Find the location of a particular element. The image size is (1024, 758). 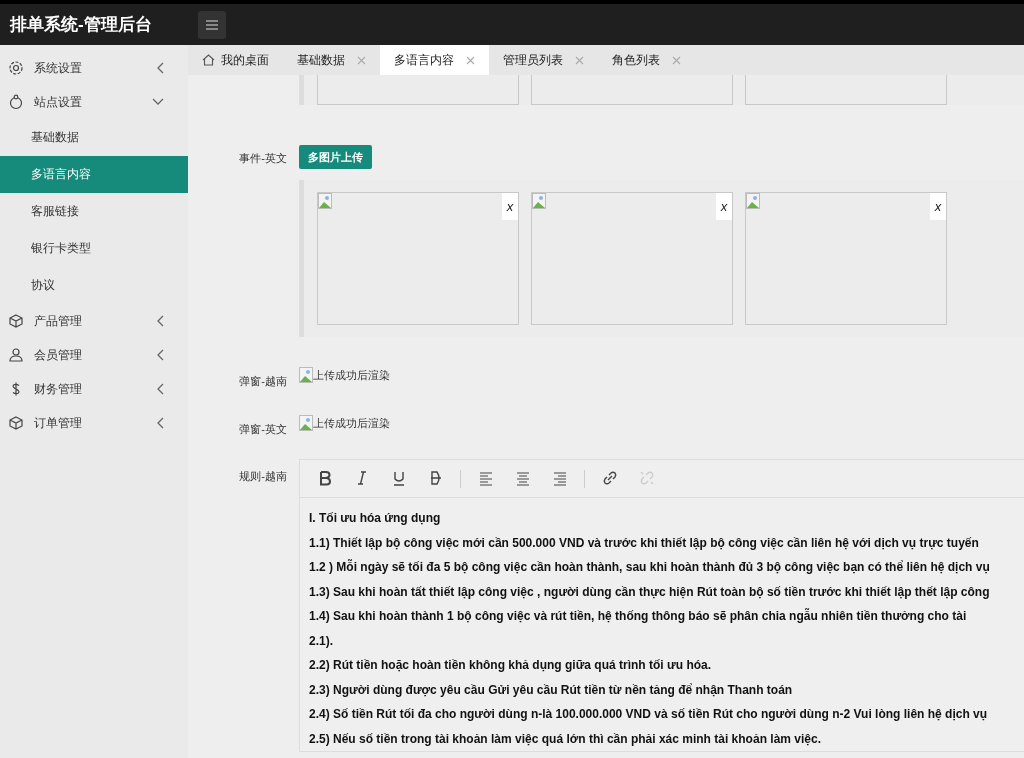

menu-button is located at coordinates (212, 24).